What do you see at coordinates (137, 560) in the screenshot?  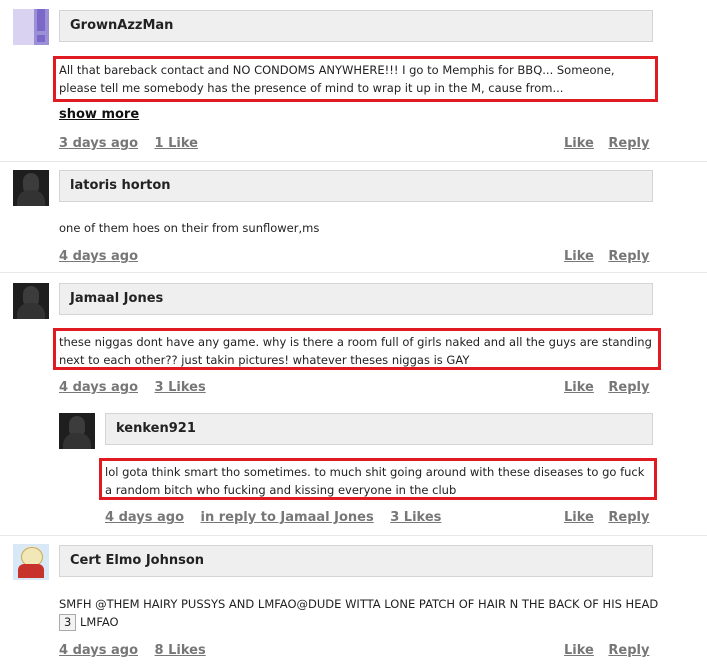 I see `author-name: Cert Elmo Johnson` at bounding box center [137, 560].